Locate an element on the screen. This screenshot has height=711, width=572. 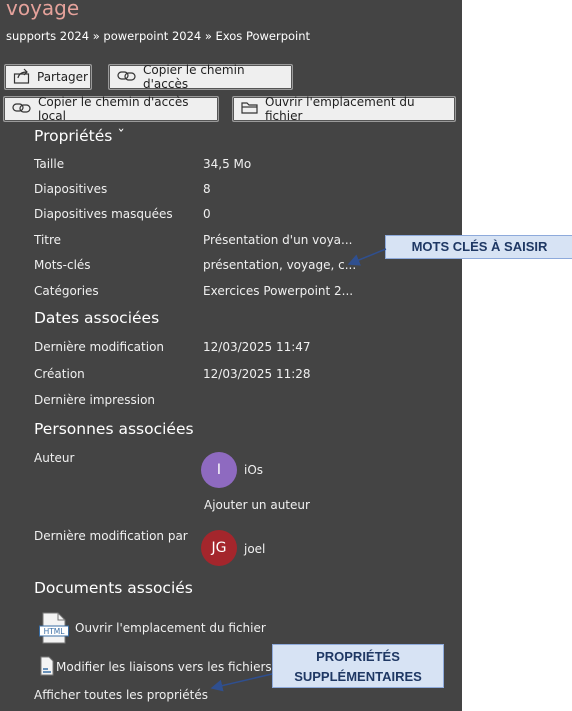
modified-by-label: Dernière modification par is located at coordinates (111, 536).